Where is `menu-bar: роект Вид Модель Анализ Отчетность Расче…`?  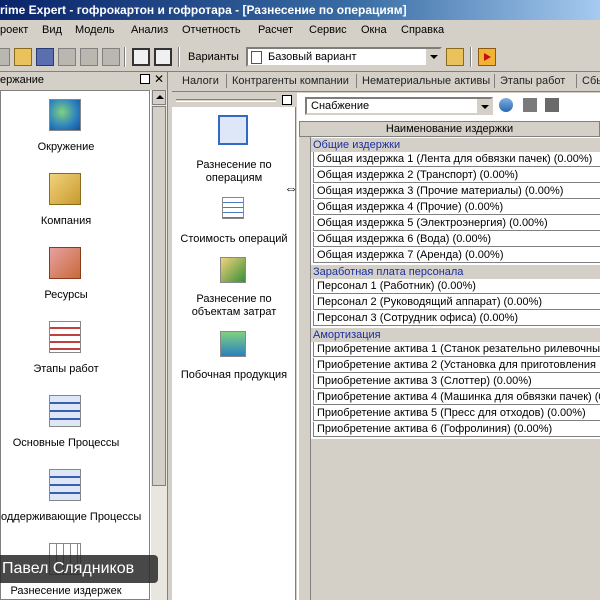
menu-bar: роект Вид Модель Анализ Отчетность Расче… is located at coordinates (300, 31).